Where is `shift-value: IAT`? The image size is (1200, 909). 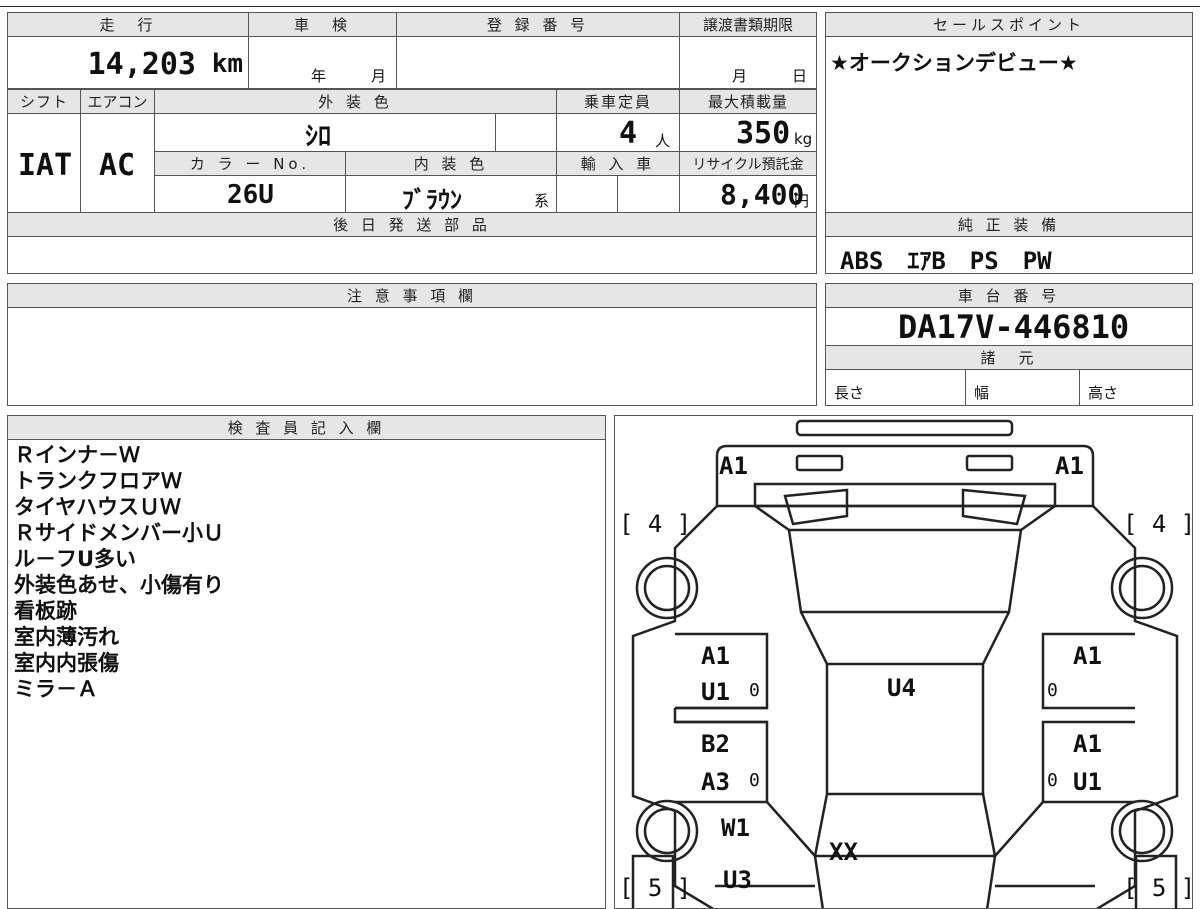 shift-value: IAT is located at coordinates (45, 165).